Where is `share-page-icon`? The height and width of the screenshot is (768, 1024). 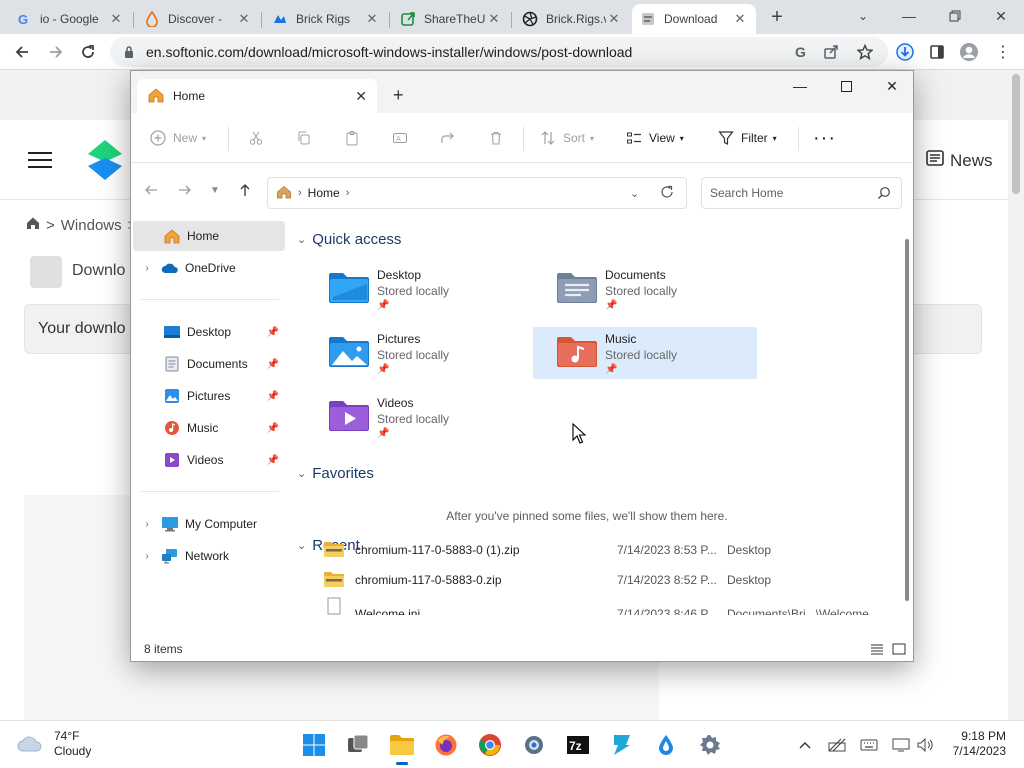
share-page-icon is located at coordinates (831, 52).